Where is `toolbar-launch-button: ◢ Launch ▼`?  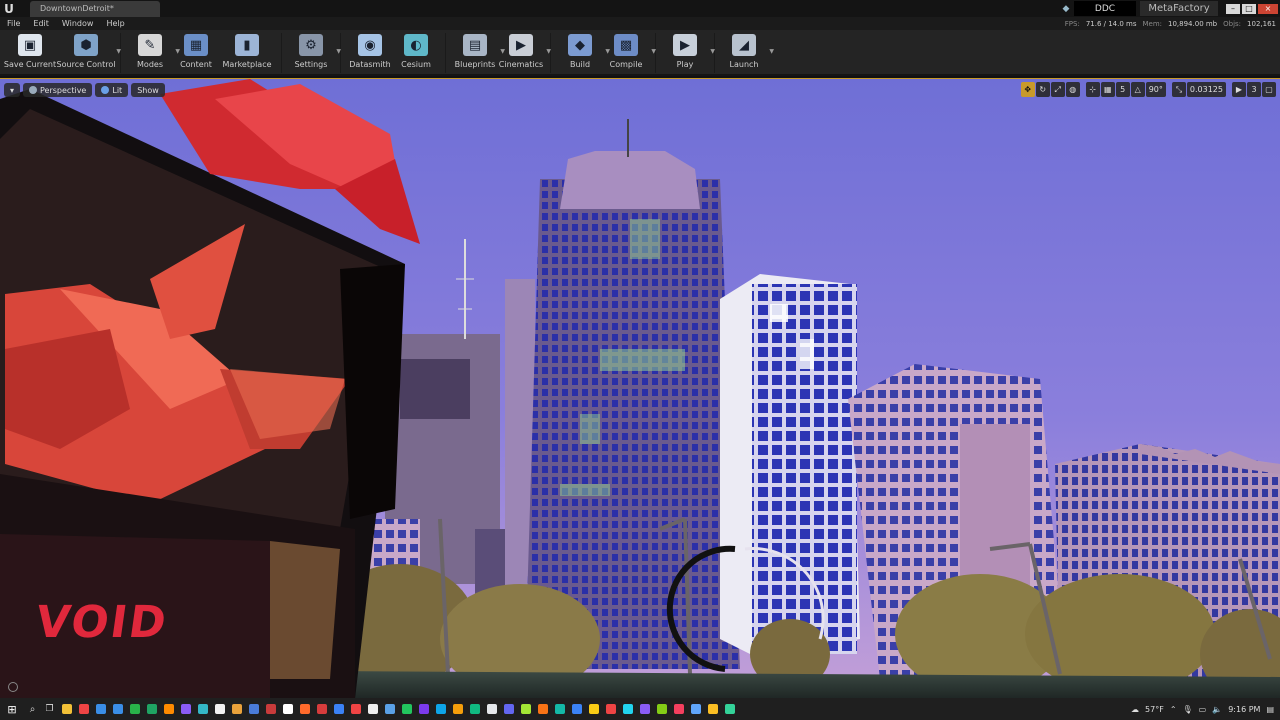
toolbar-launch-button: ◢ Launch ▼ is located at coordinates (747, 53).